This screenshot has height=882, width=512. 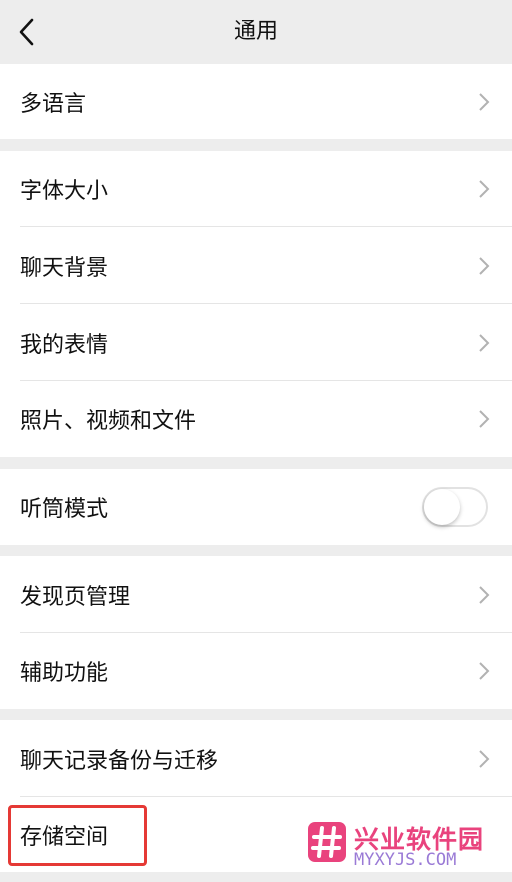 I want to click on item-label: 发现页管理, so click(x=75, y=597).